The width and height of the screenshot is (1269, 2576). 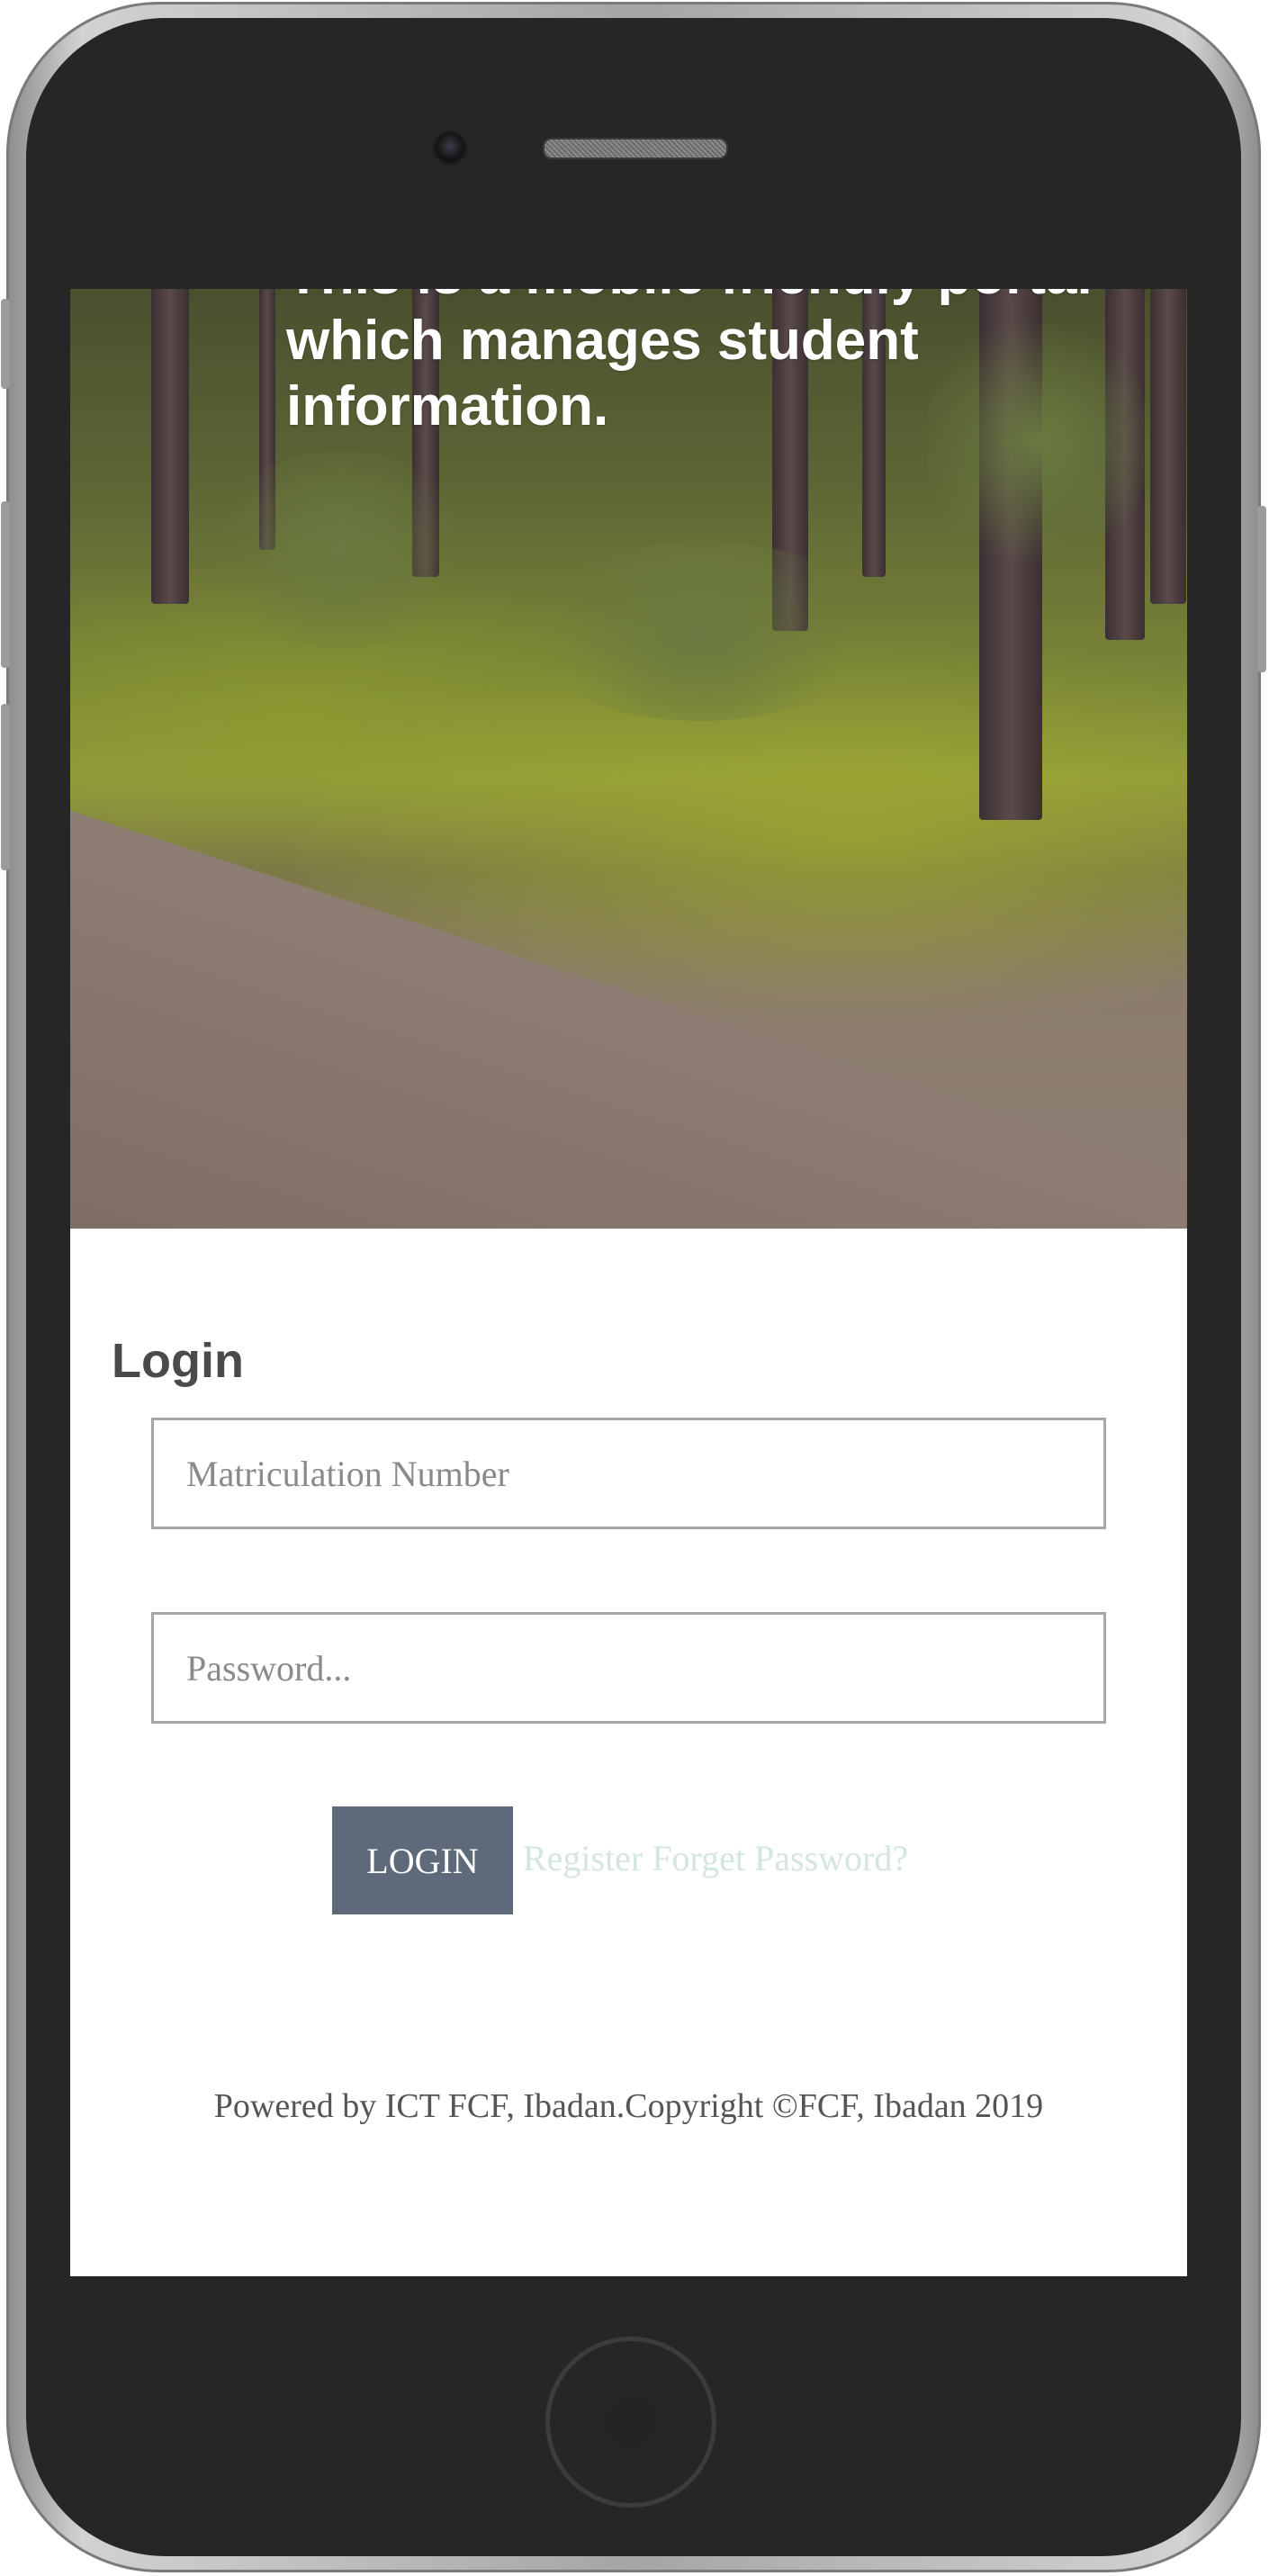 I want to click on front-camera, so click(x=450, y=148).